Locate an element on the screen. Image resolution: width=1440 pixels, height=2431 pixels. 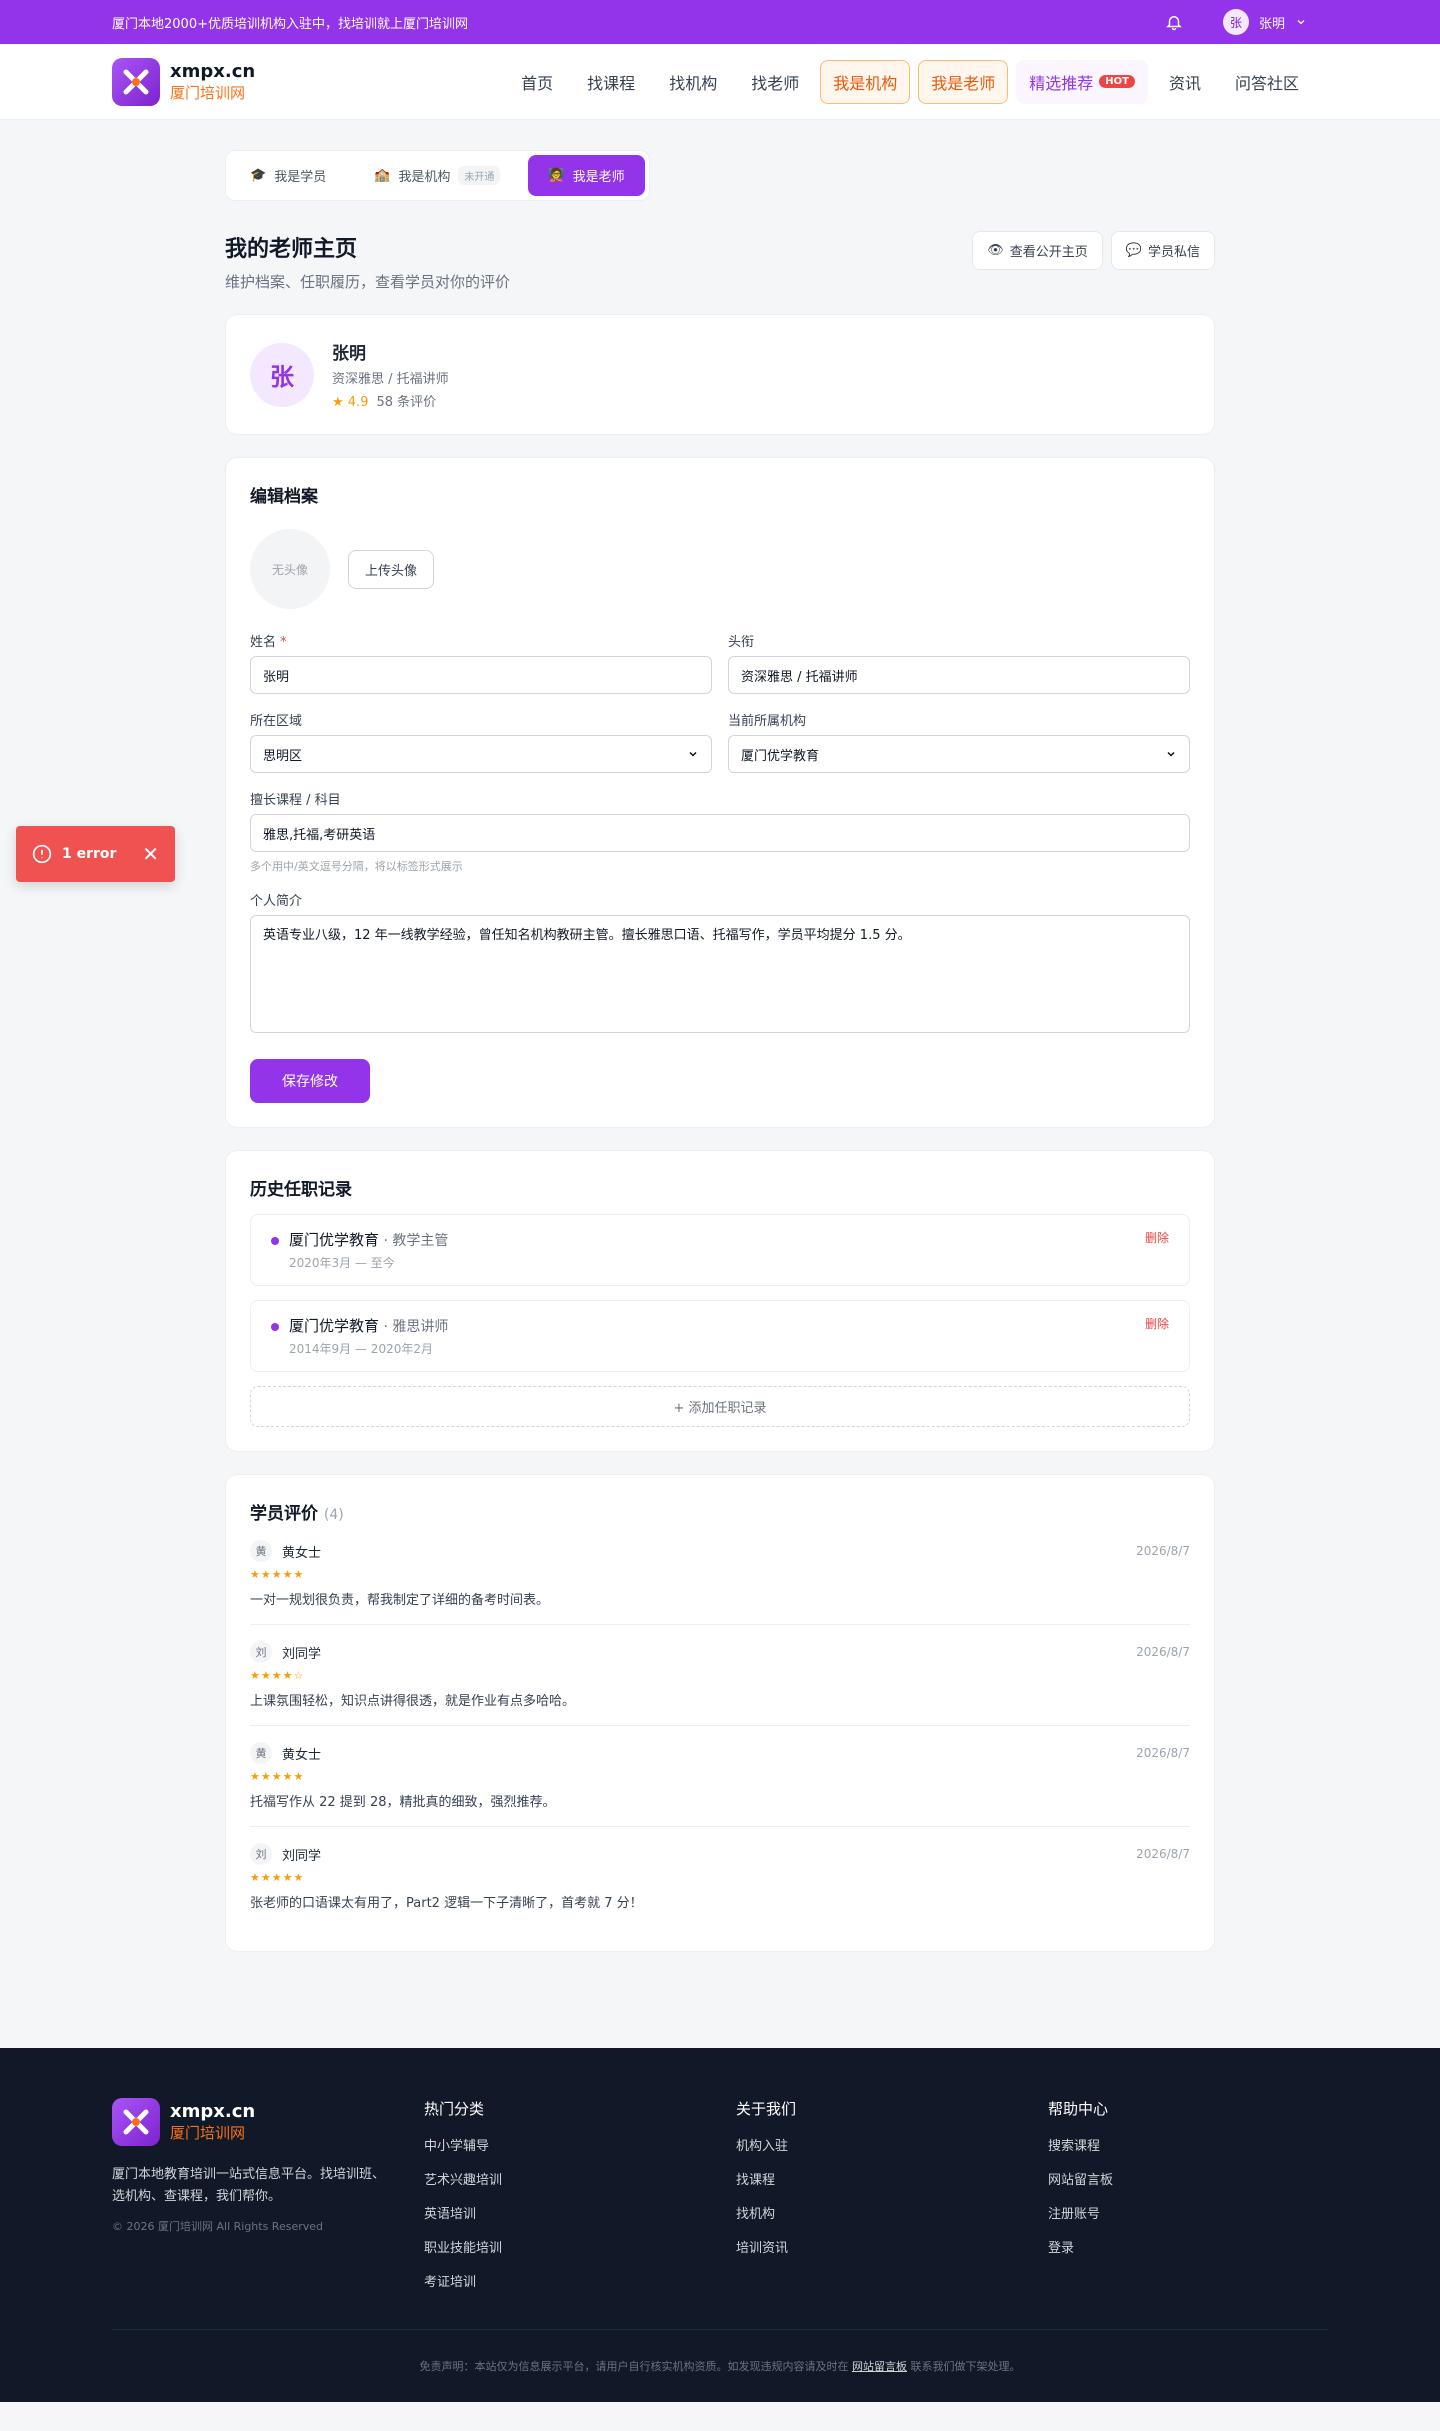
eye-icon: 👁 is located at coordinates (995, 250).